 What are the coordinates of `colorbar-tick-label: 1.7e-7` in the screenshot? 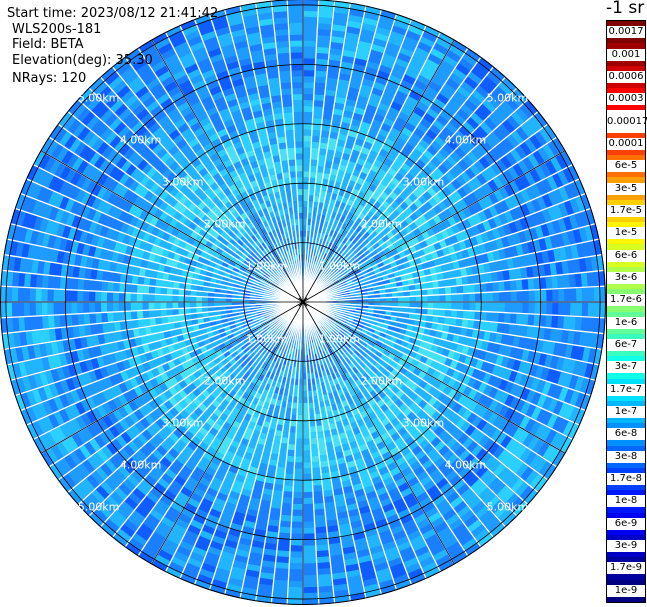 It's located at (626, 389).